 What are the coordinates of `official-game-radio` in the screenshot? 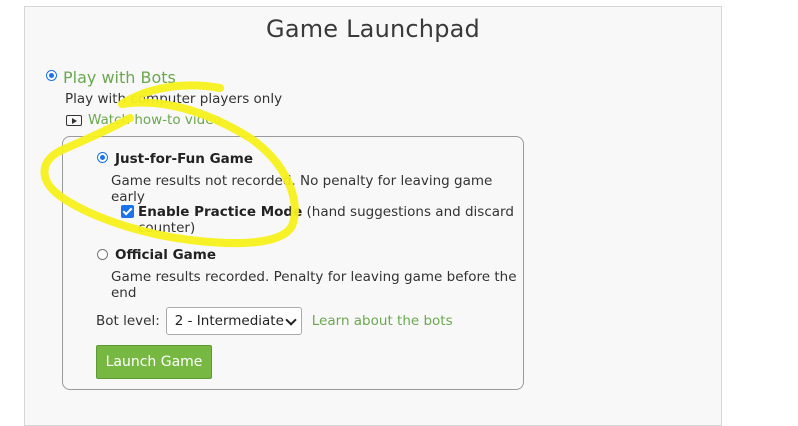 It's located at (102, 254).